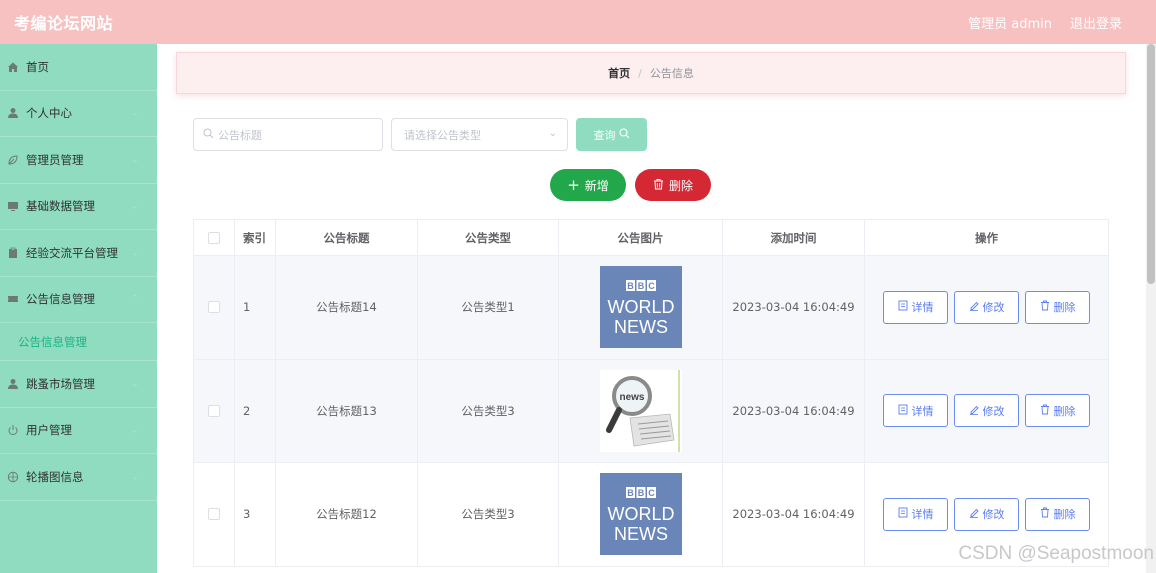  What do you see at coordinates (986, 237) in the screenshot?
I see `column-header-actions: 操作` at bounding box center [986, 237].